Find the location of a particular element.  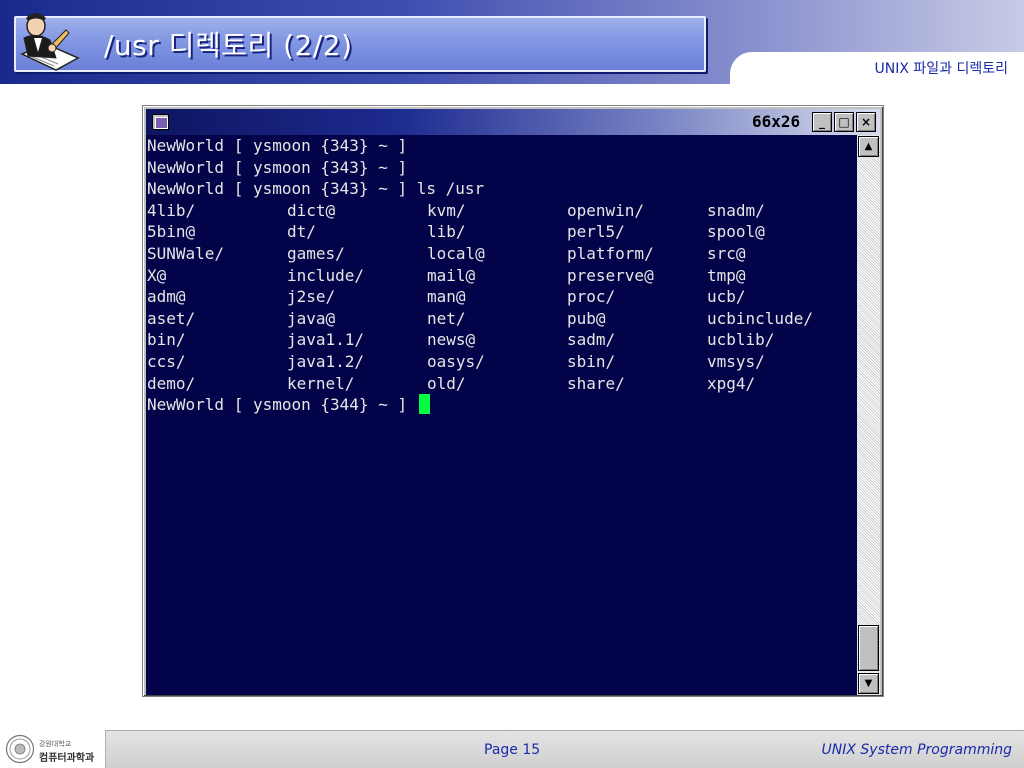

ls-entry: openwin/ is located at coordinates (606, 210).